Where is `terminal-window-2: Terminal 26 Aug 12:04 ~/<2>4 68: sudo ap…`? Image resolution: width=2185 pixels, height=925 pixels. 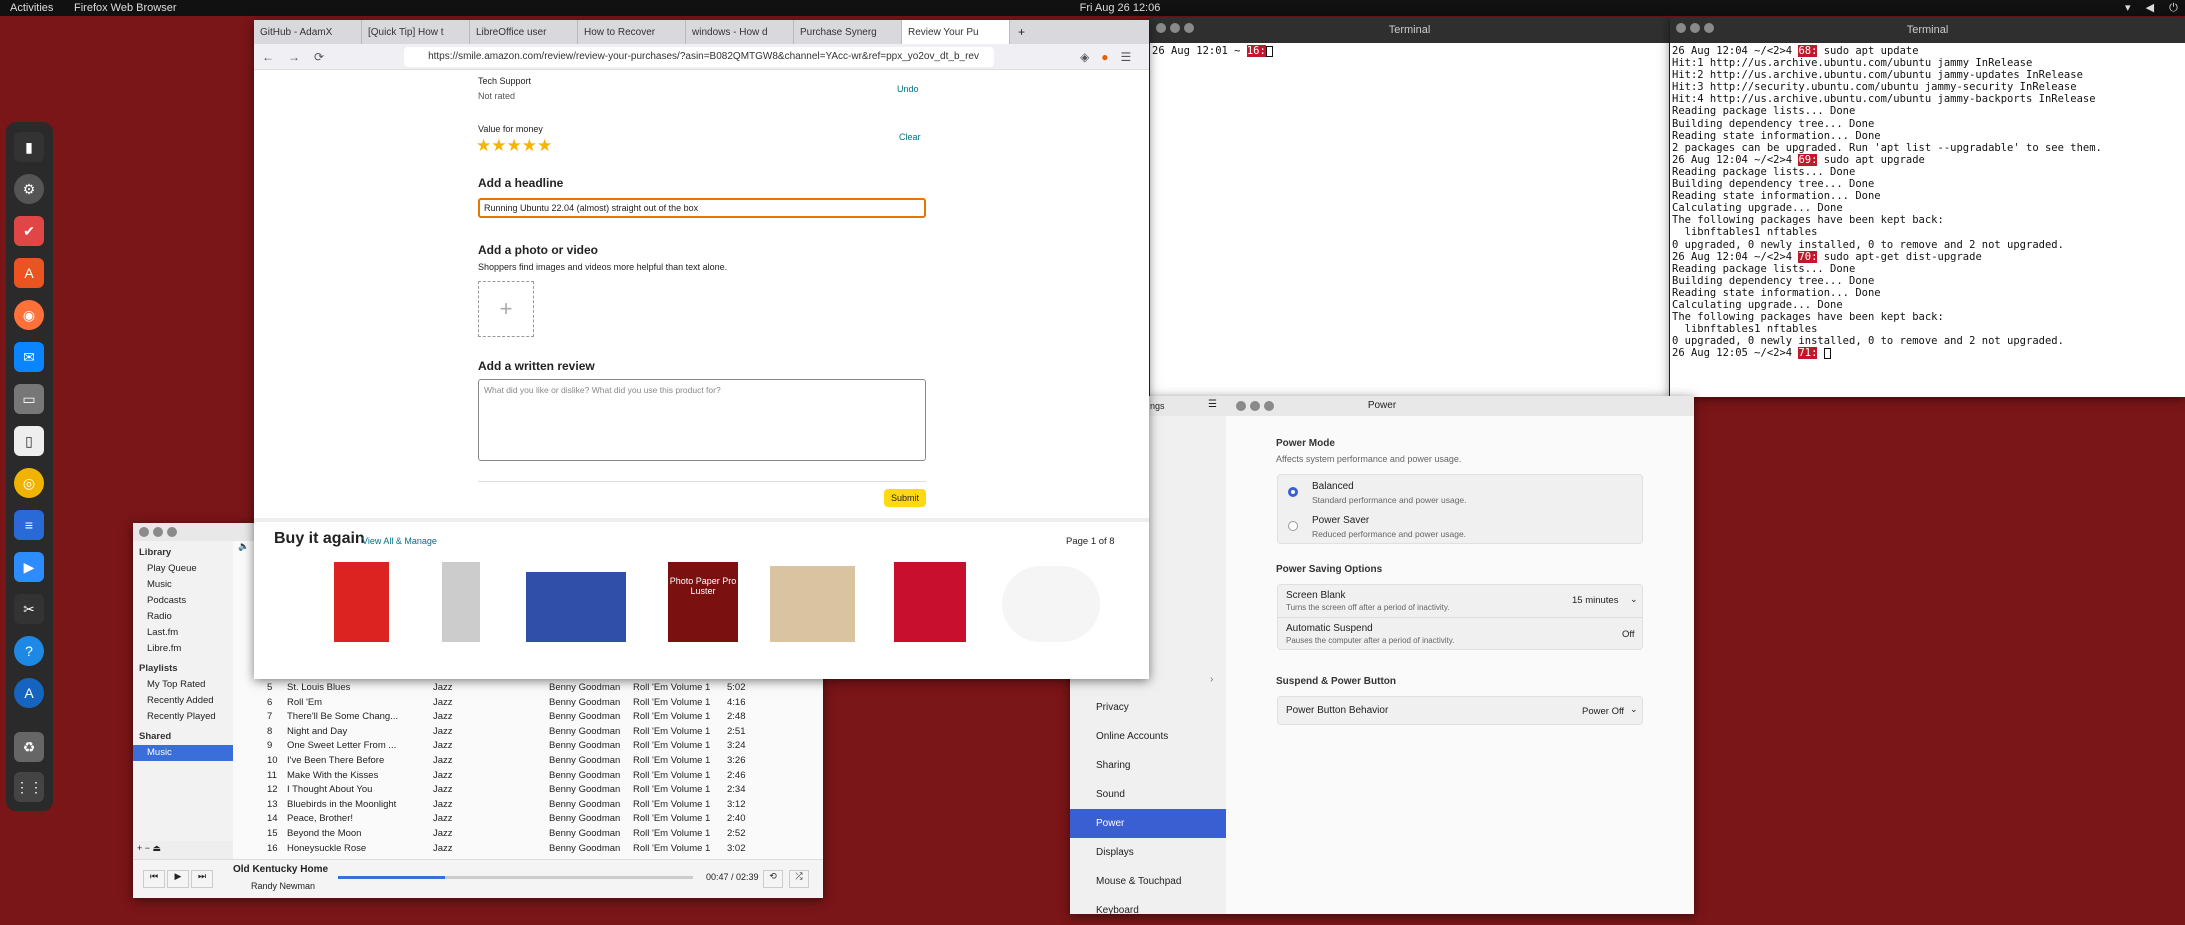
terminal-window-2: Terminal 26 Aug 12:04 ~/<2>4 68: sudo ap… is located at coordinates (1927, 207).